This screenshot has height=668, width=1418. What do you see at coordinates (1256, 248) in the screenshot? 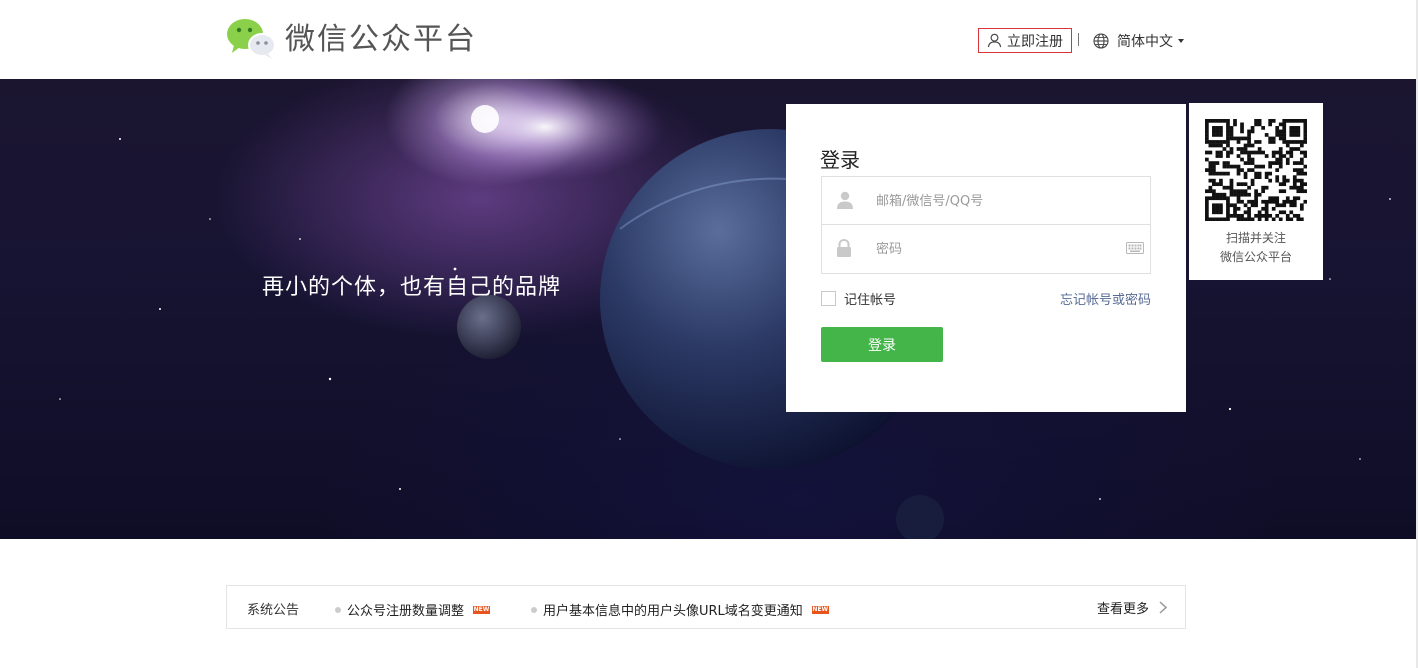
I see `qr-caption: 扫描并关注 微信公众平台` at bounding box center [1256, 248].